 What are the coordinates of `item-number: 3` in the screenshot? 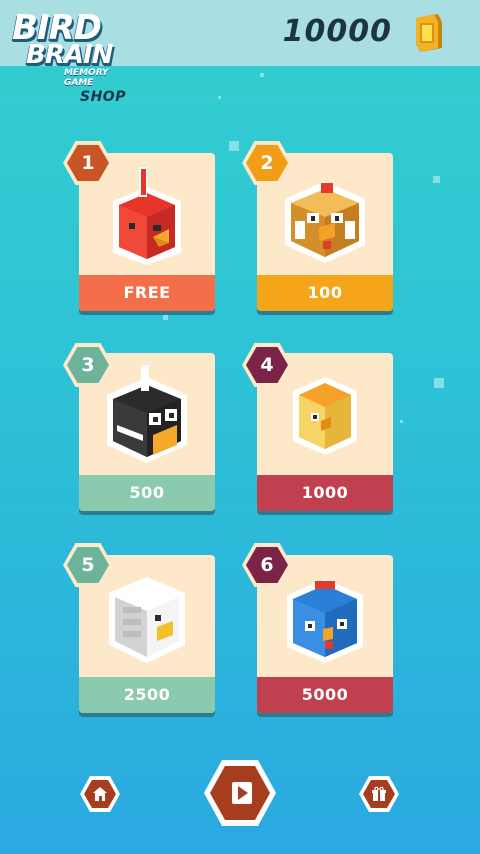 It's located at (88, 365).